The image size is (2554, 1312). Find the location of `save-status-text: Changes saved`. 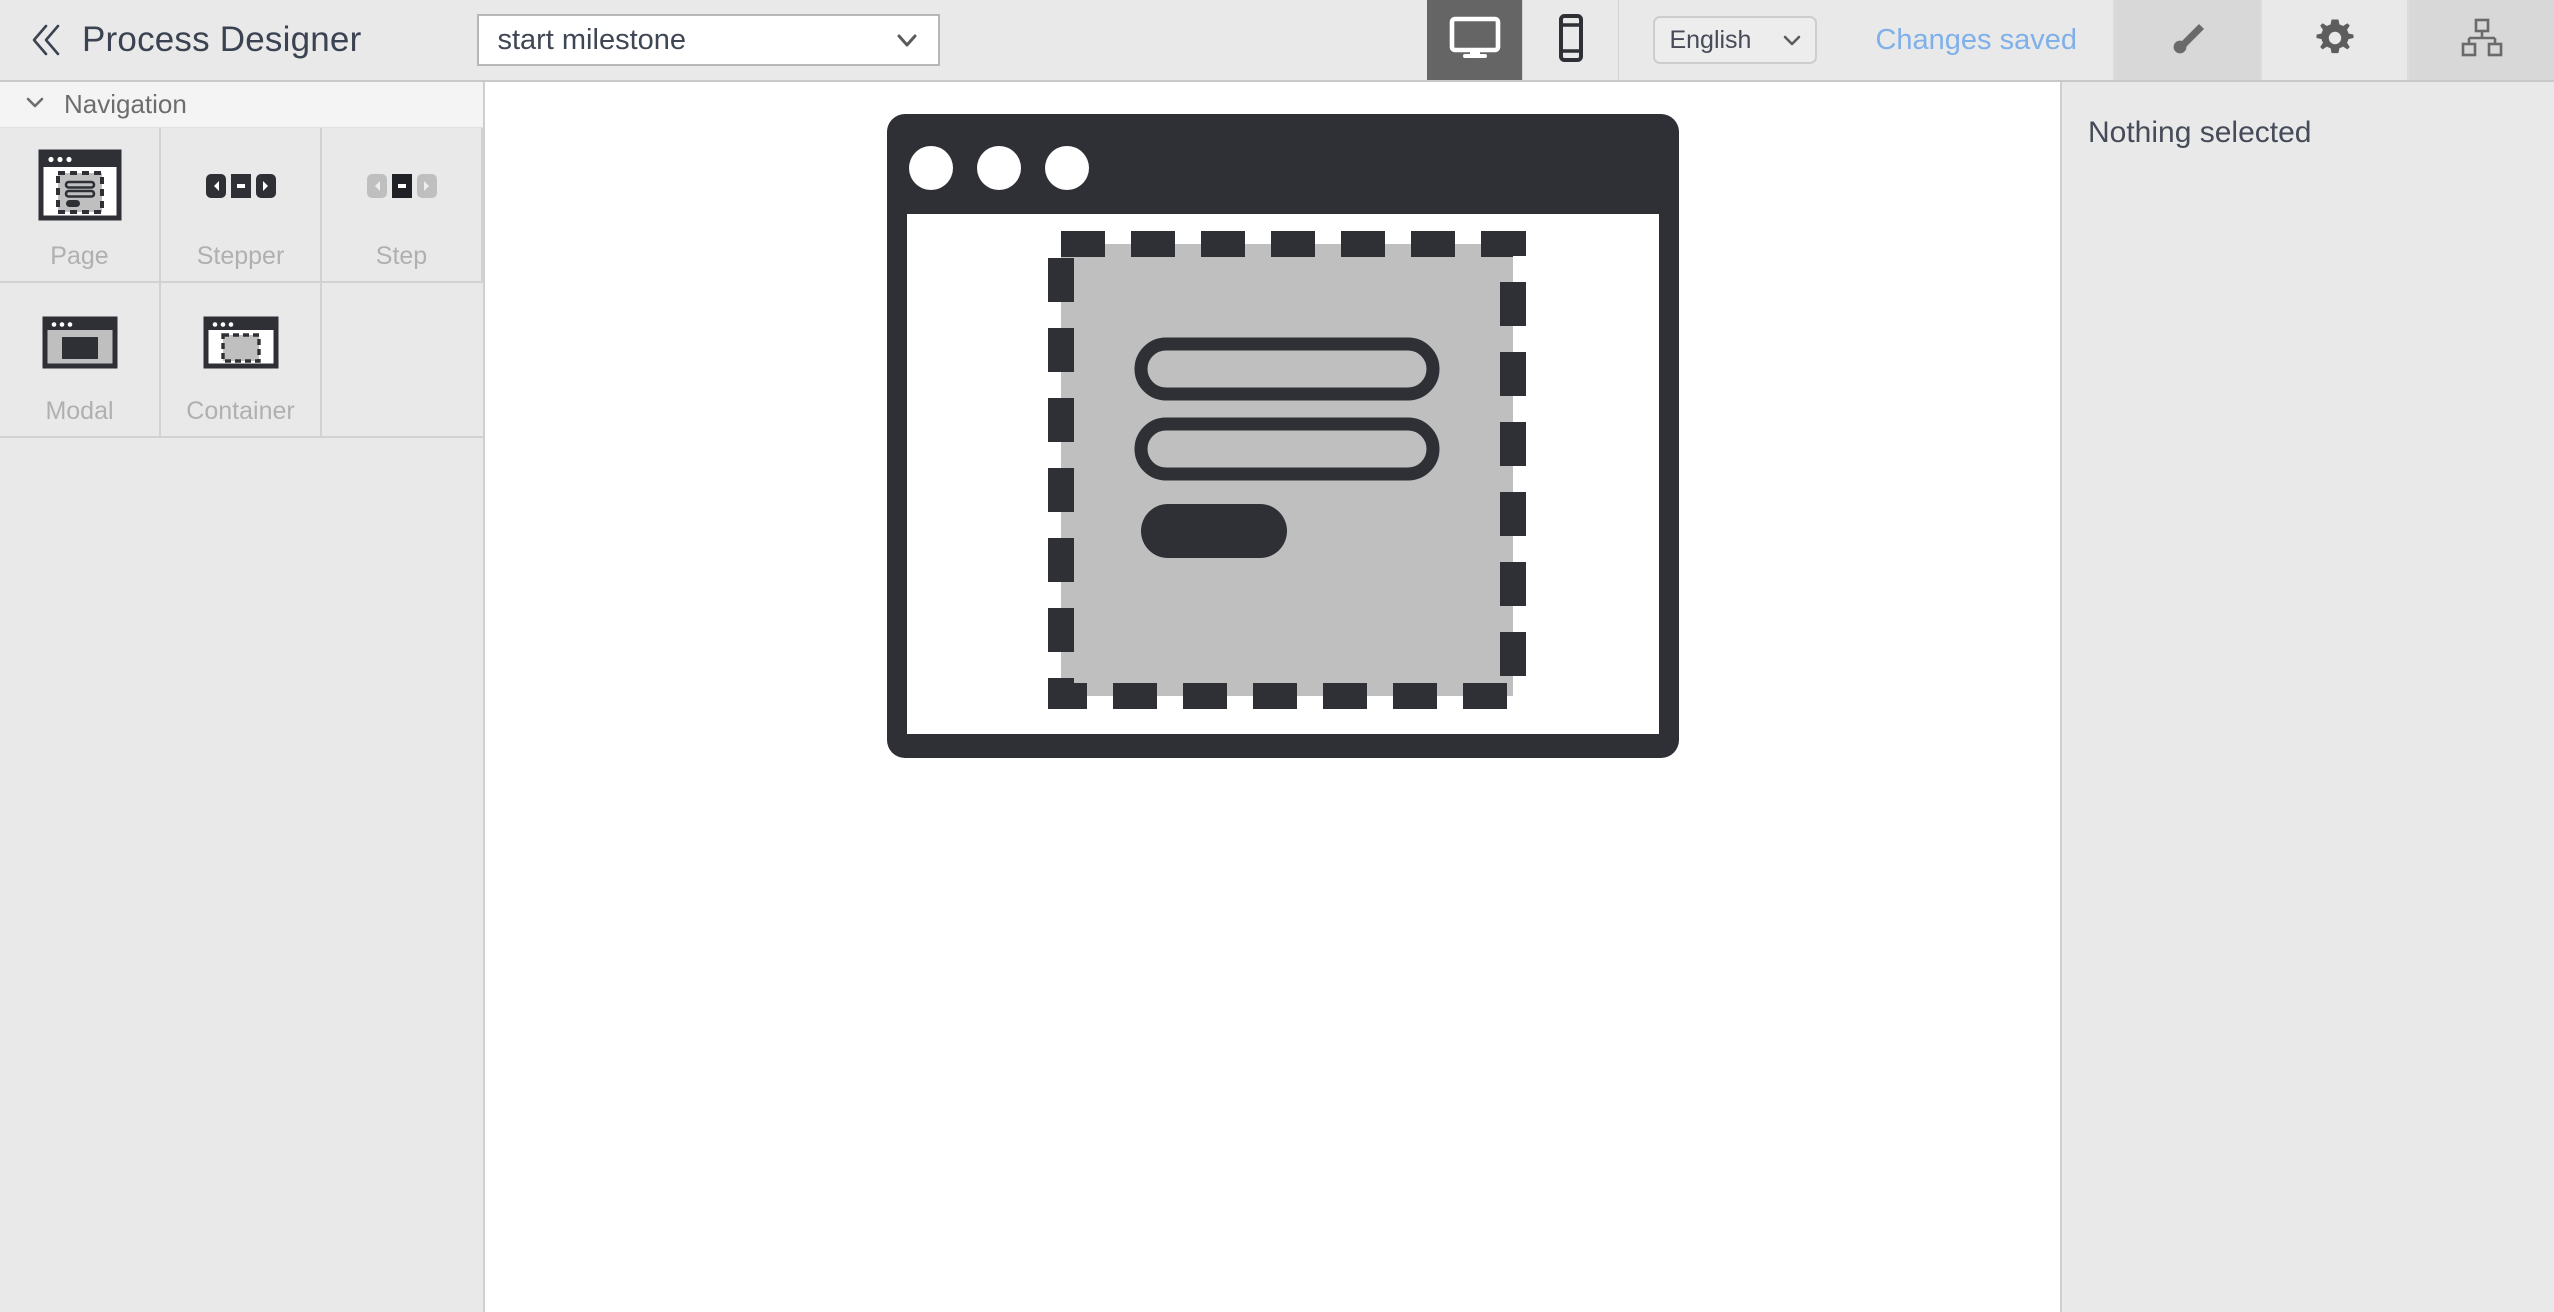

save-status-text: Changes saved is located at coordinates (1976, 39).